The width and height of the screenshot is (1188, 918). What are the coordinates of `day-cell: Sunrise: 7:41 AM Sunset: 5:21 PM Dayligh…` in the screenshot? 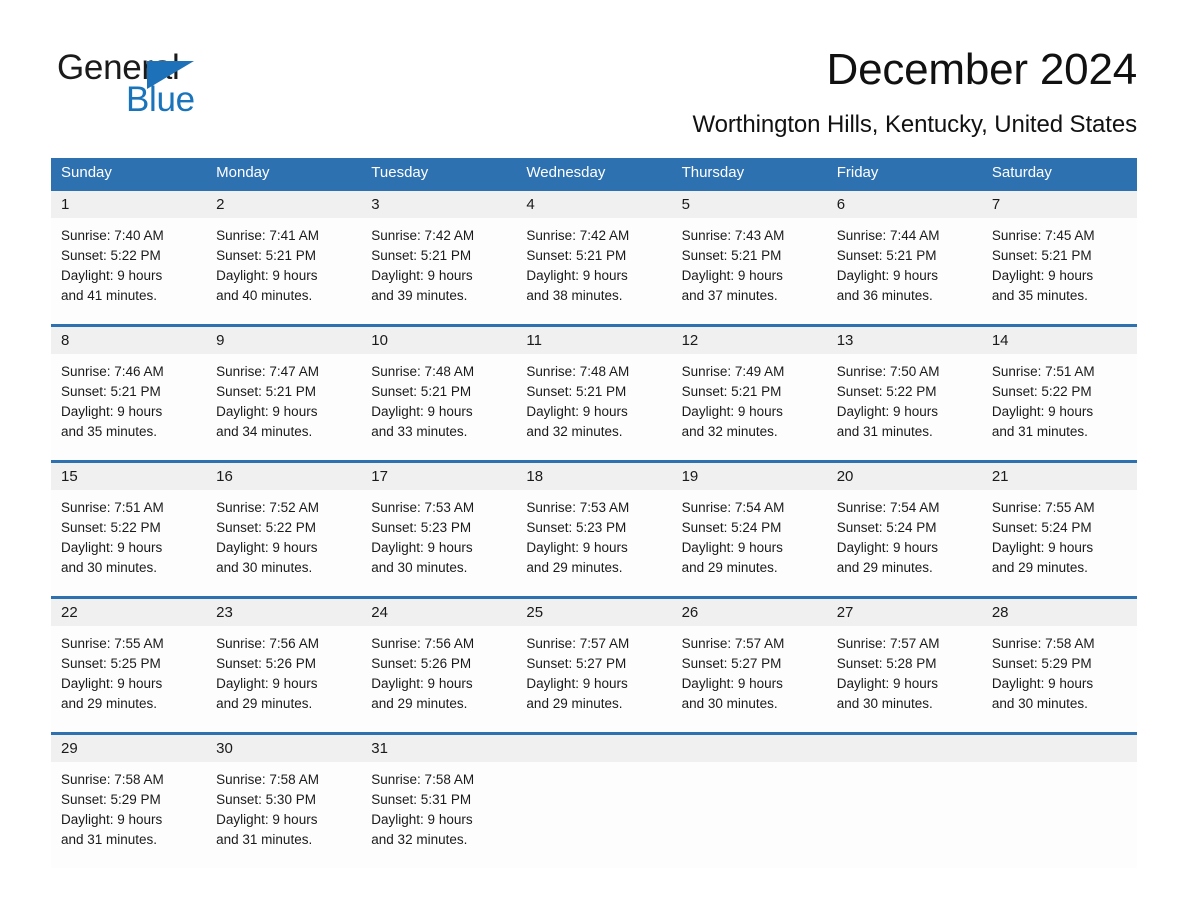 It's located at (283, 271).